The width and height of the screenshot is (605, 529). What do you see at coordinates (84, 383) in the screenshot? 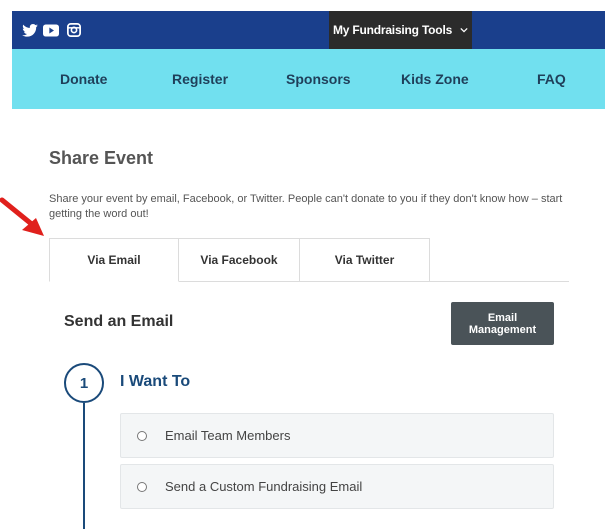
I see `step-number-badge: 1` at bounding box center [84, 383].